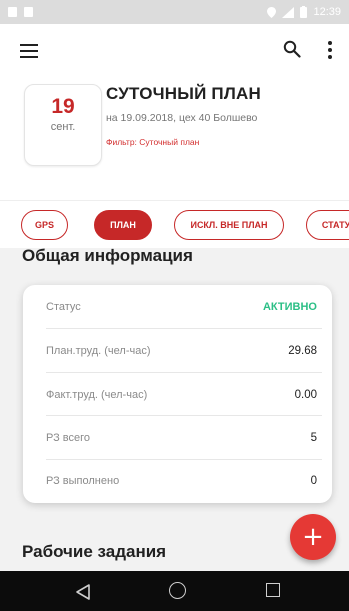 This screenshot has height=611, width=349. I want to click on info-label: Статус, so click(63, 307).